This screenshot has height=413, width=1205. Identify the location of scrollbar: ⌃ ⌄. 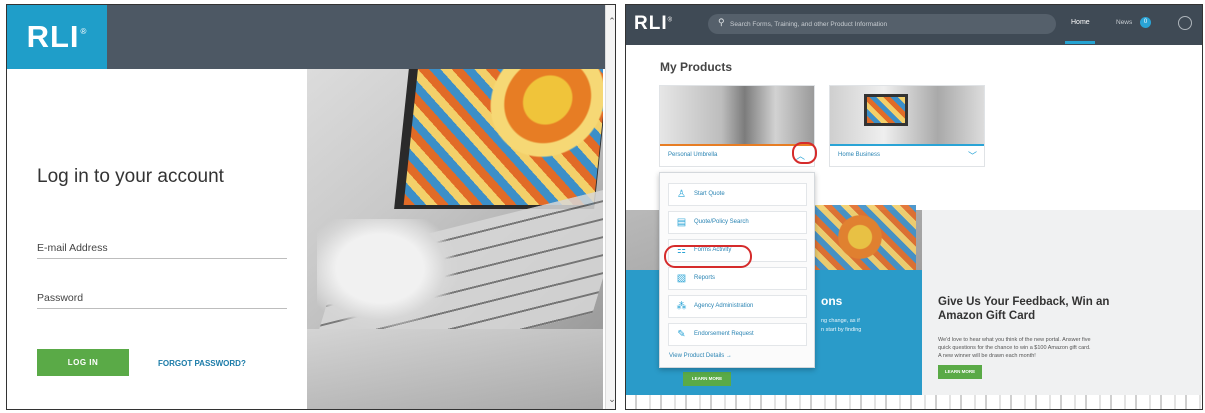
(610, 207).